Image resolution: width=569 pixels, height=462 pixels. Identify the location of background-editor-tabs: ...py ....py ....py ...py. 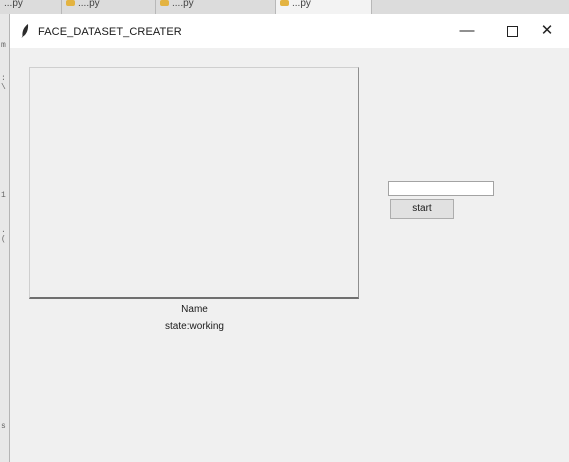
(284, 7).